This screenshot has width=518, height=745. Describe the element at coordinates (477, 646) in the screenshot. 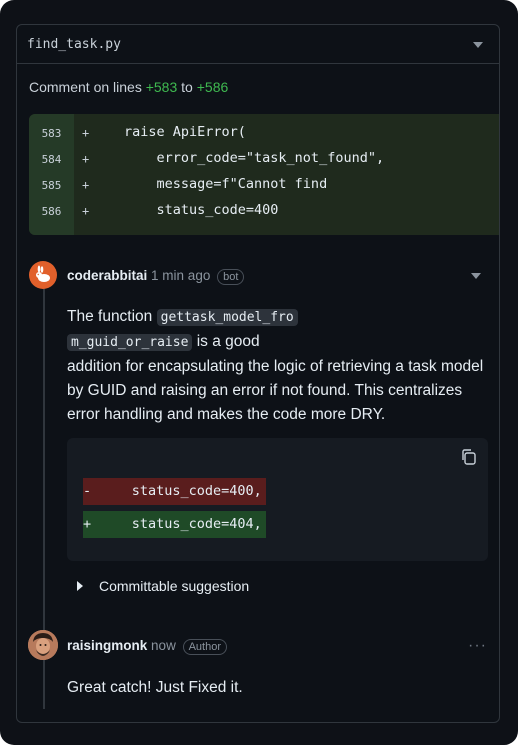

I see `more-options-icon: ···` at that location.